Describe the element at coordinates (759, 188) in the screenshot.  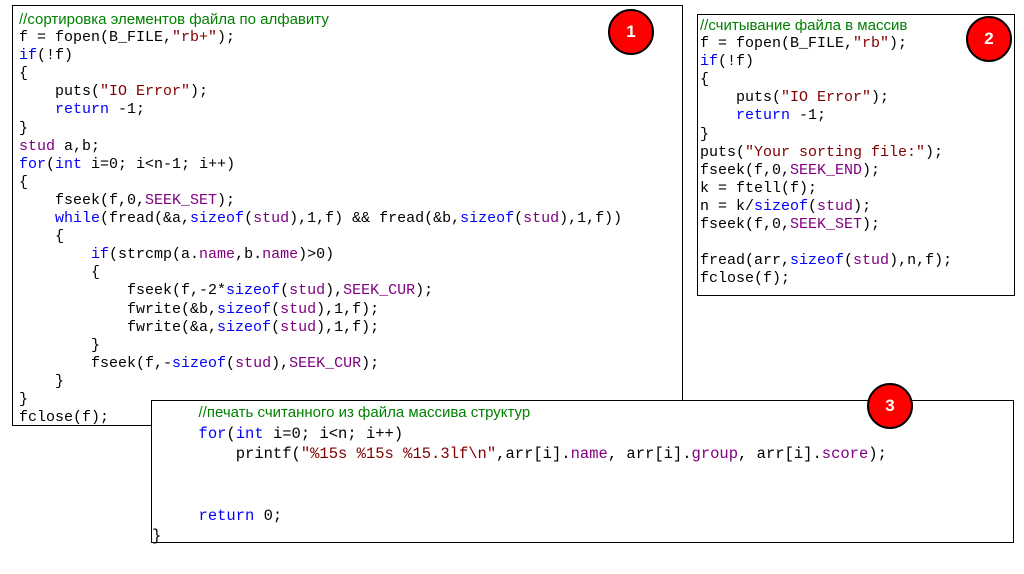
I see `code-token: k = ftell(f);` at that location.